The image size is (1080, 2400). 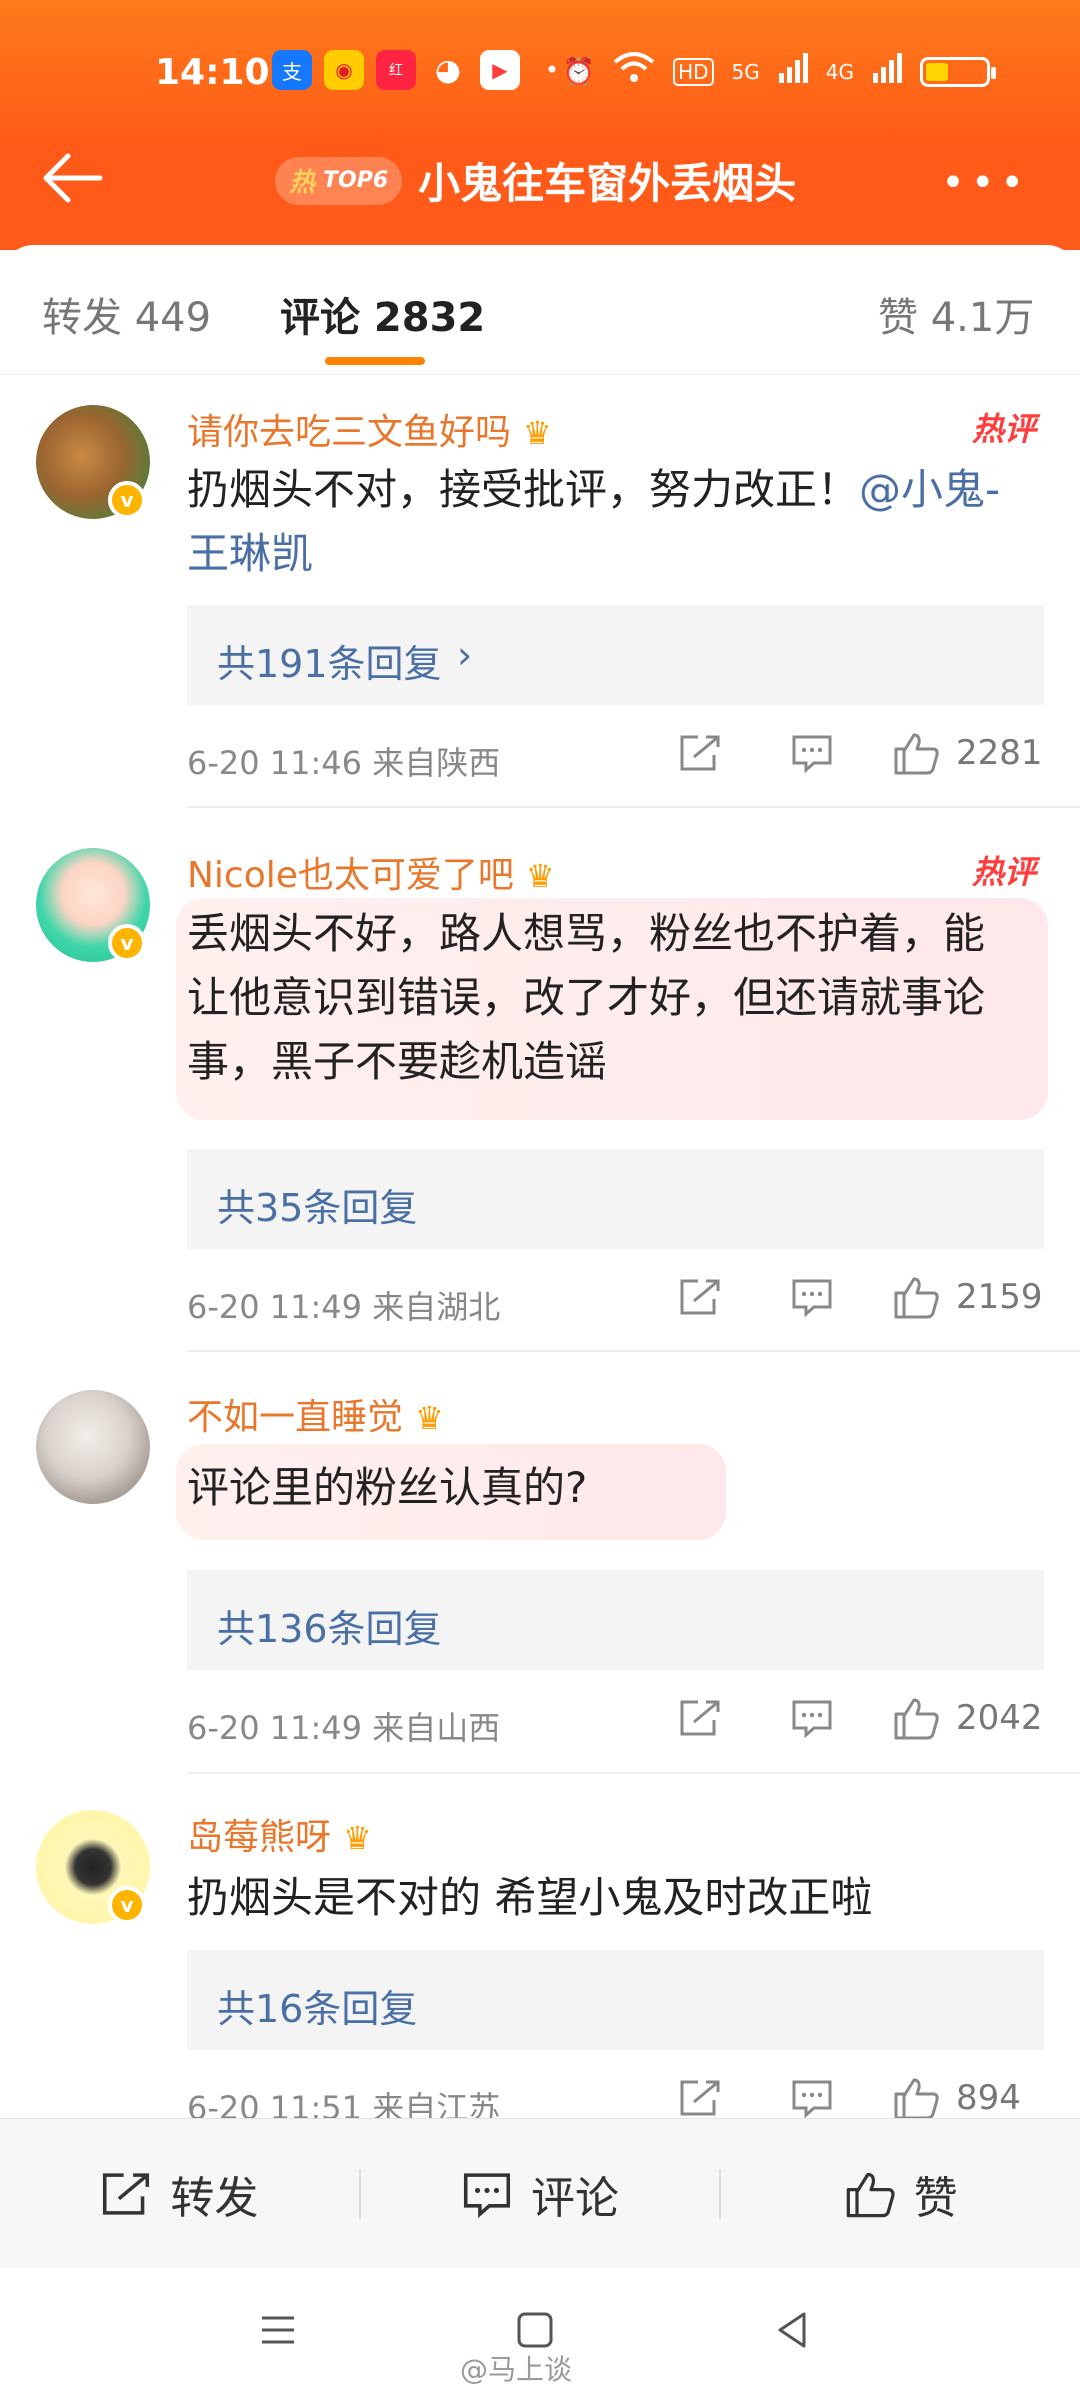 I want to click on watermark: @马上谈, so click(x=516, y=2369).